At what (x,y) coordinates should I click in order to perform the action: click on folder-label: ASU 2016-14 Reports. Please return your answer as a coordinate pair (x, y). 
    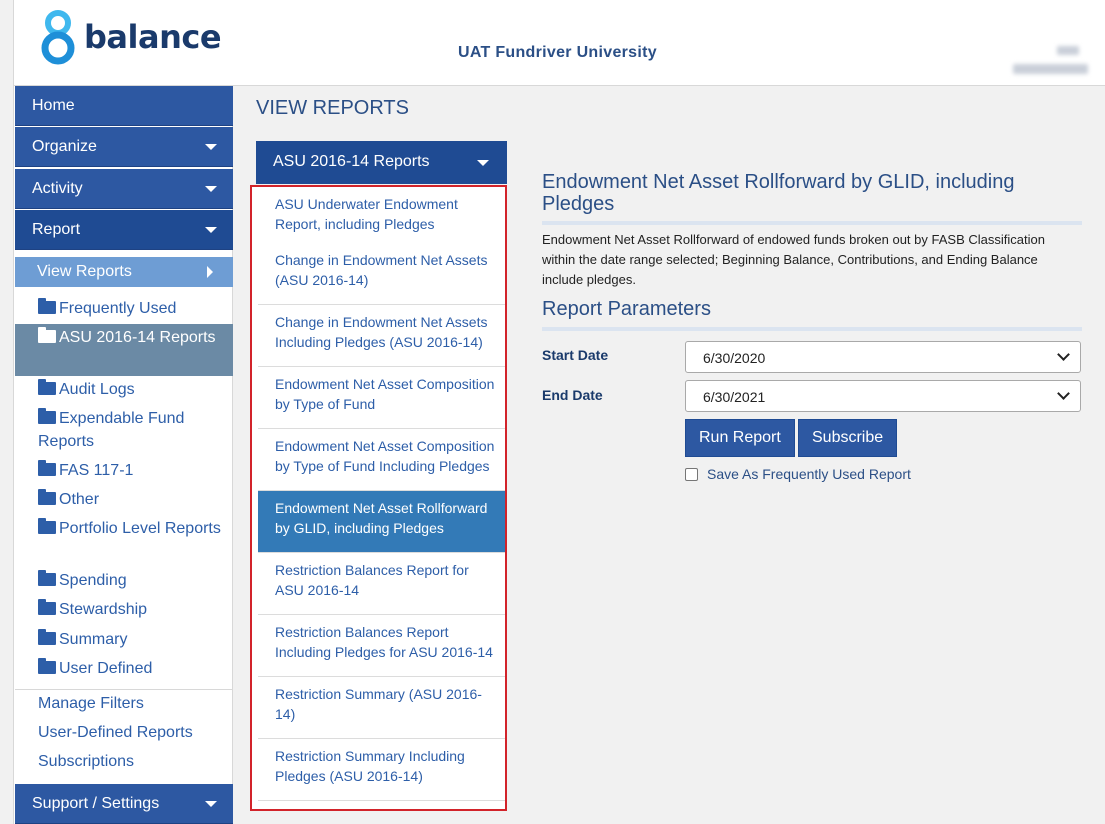
    Looking at the image, I should click on (137, 337).